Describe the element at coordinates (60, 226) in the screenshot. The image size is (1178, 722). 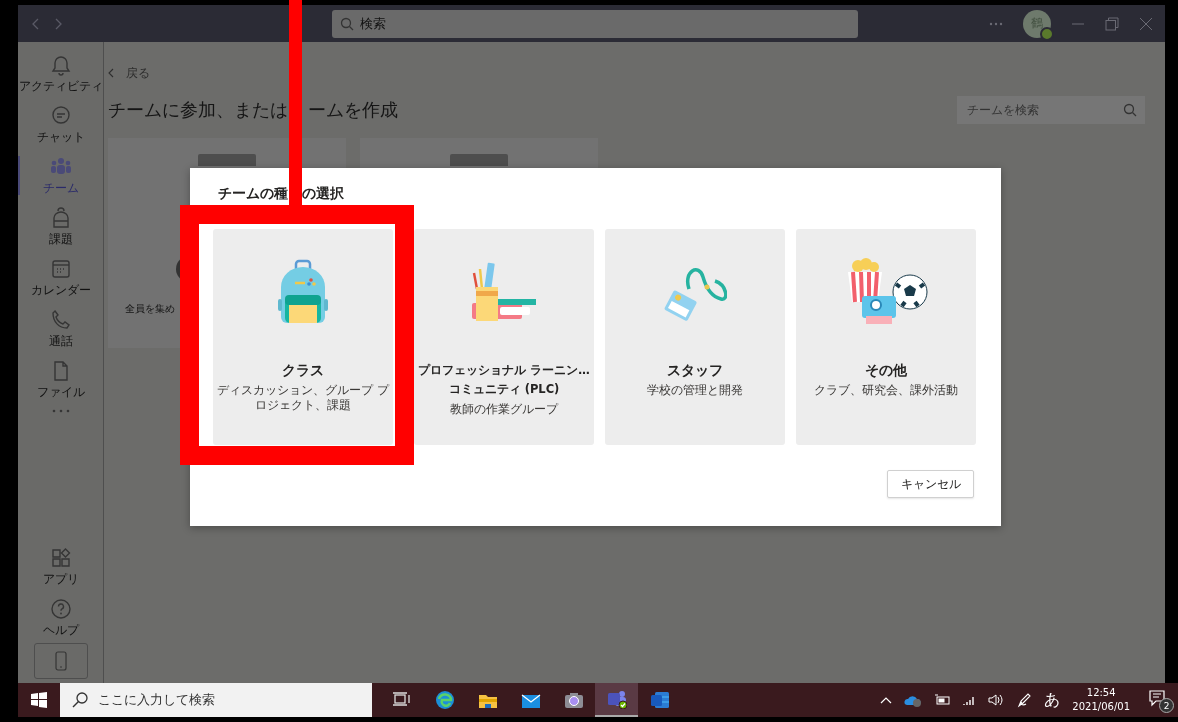
I see `sidebar-item: 課題` at that location.